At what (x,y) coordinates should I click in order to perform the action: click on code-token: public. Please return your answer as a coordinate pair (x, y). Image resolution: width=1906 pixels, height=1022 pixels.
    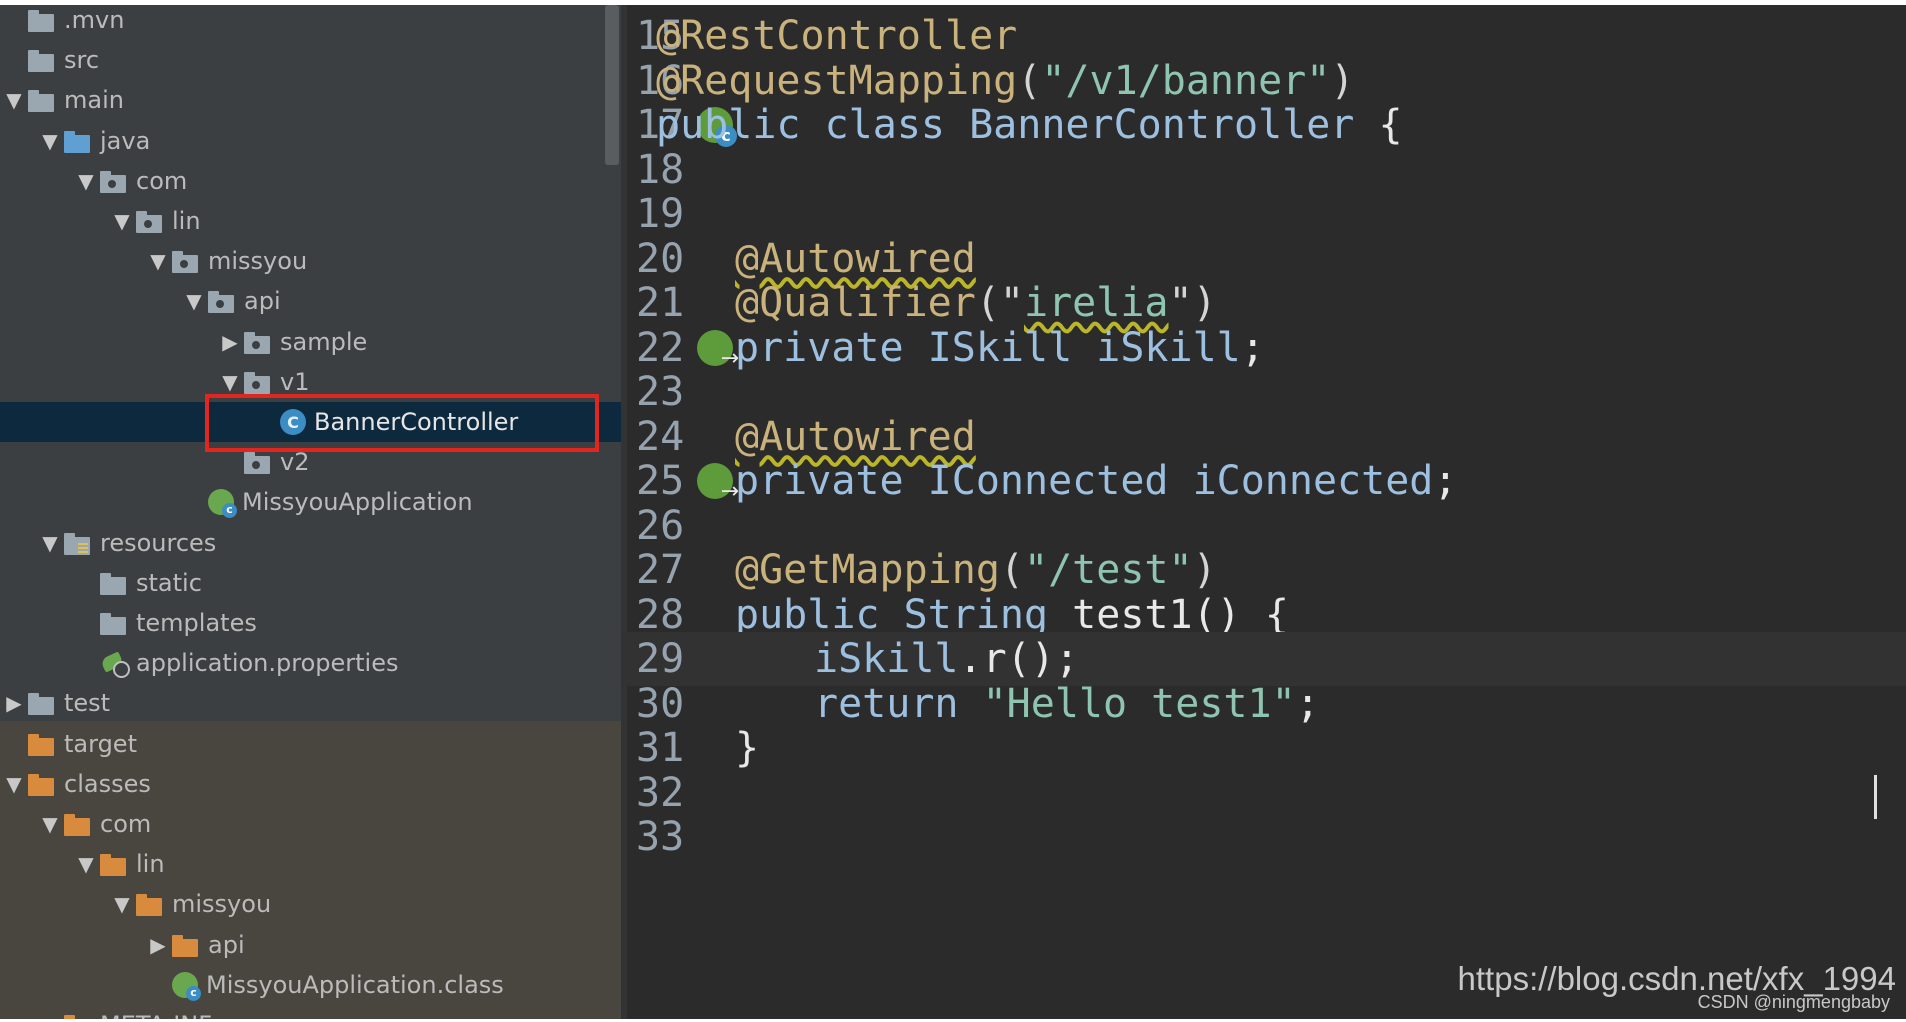
    Looking at the image, I should click on (740, 125).